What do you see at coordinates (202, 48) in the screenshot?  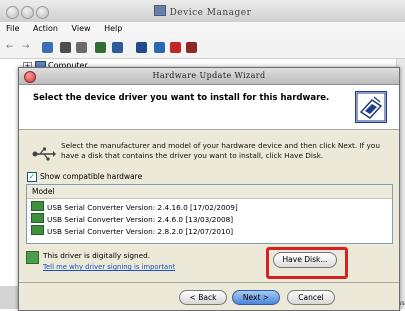 I see `toolbar: ← →` at bounding box center [202, 48].